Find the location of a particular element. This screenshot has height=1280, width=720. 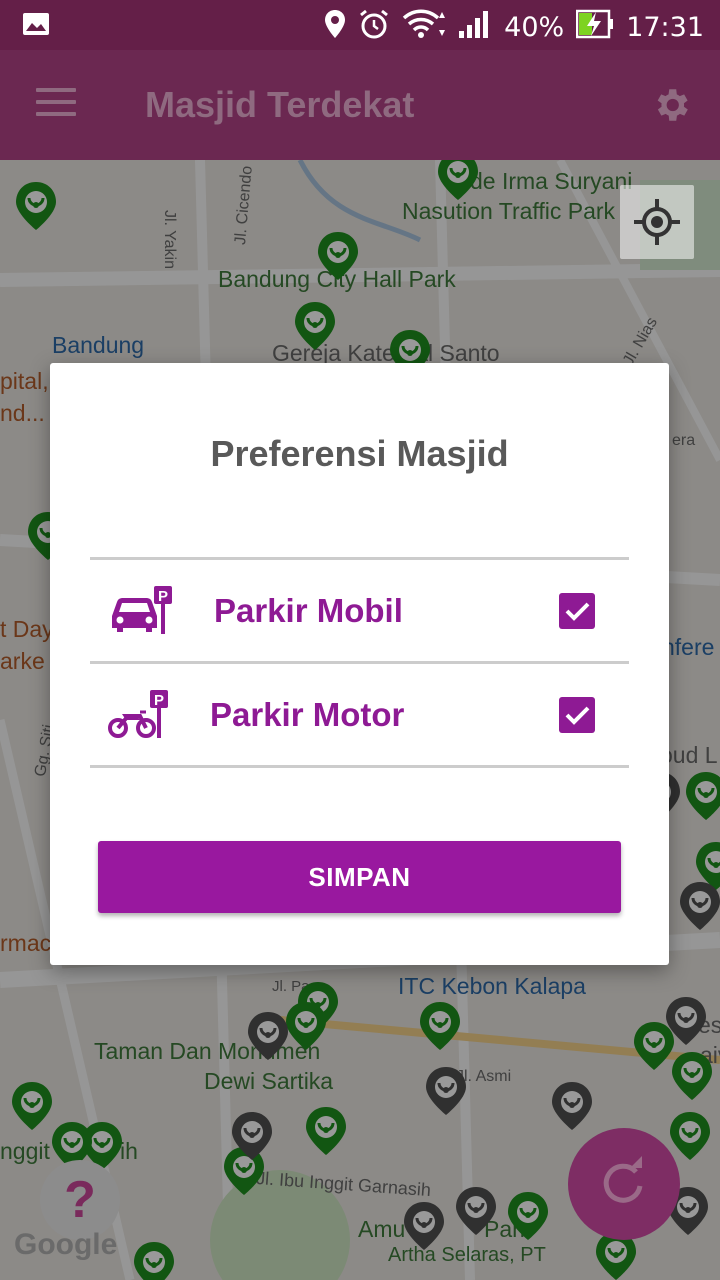

refresh-button is located at coordinates (624, 1184).